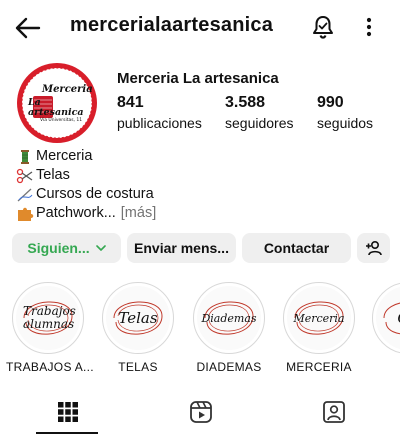 Image resolution: width=400 pixels, height=434 pixels. I want to click on highlight-title: Diademas, so click(229, 318).